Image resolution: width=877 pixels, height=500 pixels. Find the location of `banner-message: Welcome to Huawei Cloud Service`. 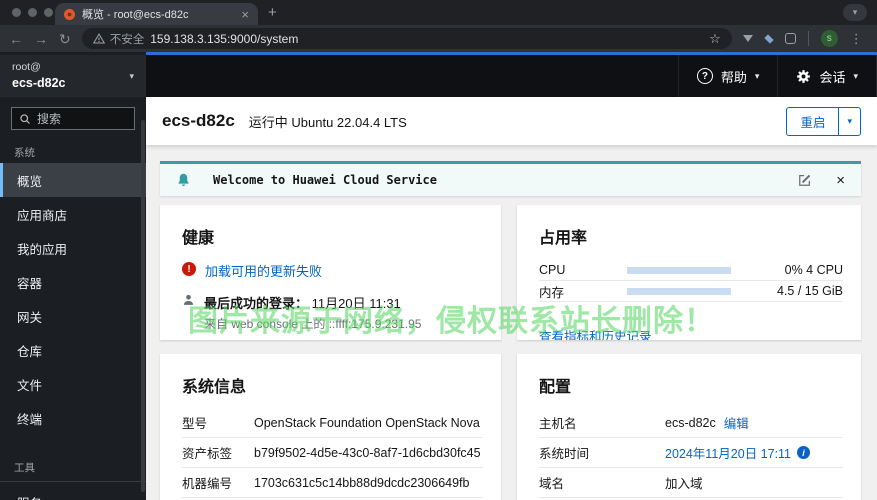

banner-message: Welcome to Huawei Cloud Service is located at coordinates (325, 180).